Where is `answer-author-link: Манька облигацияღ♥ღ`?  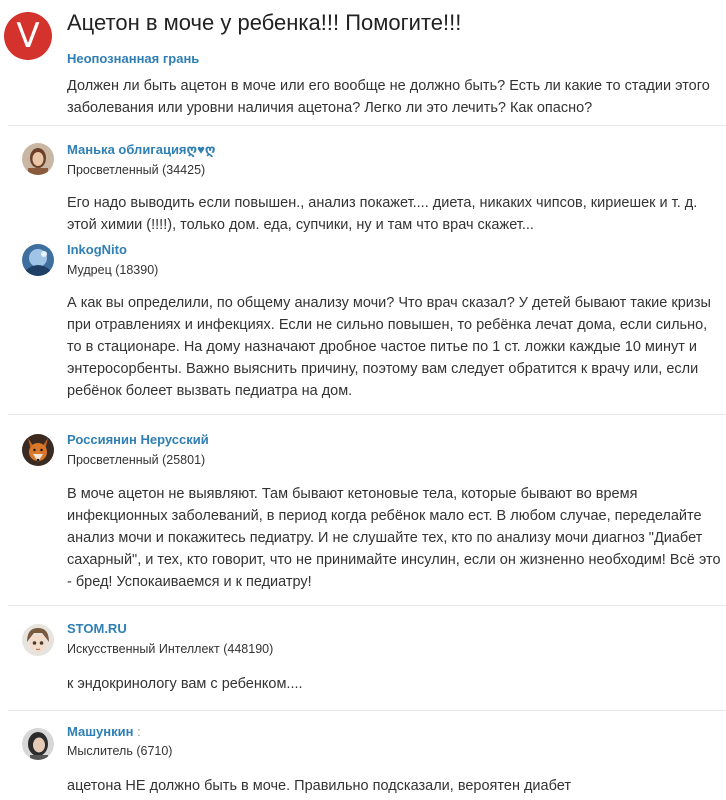 answer-author-link: Манька облигацияღ♥ღ is located at coordinates (141, 150).